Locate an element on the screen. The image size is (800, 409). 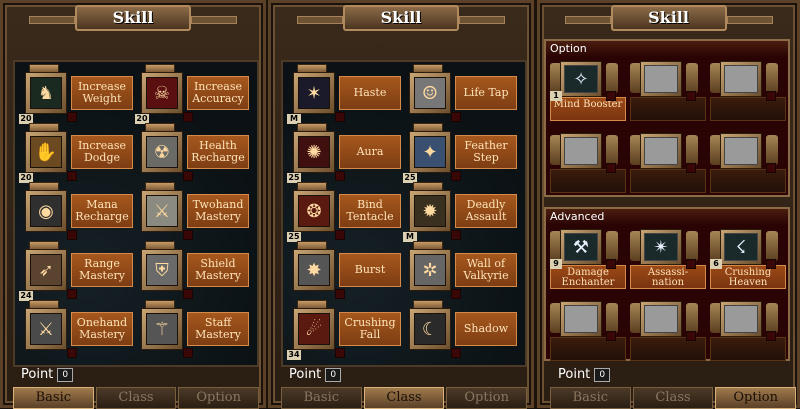
skill-slot: ➶ Range Mastery 24 is located at coordinates (78, 271).